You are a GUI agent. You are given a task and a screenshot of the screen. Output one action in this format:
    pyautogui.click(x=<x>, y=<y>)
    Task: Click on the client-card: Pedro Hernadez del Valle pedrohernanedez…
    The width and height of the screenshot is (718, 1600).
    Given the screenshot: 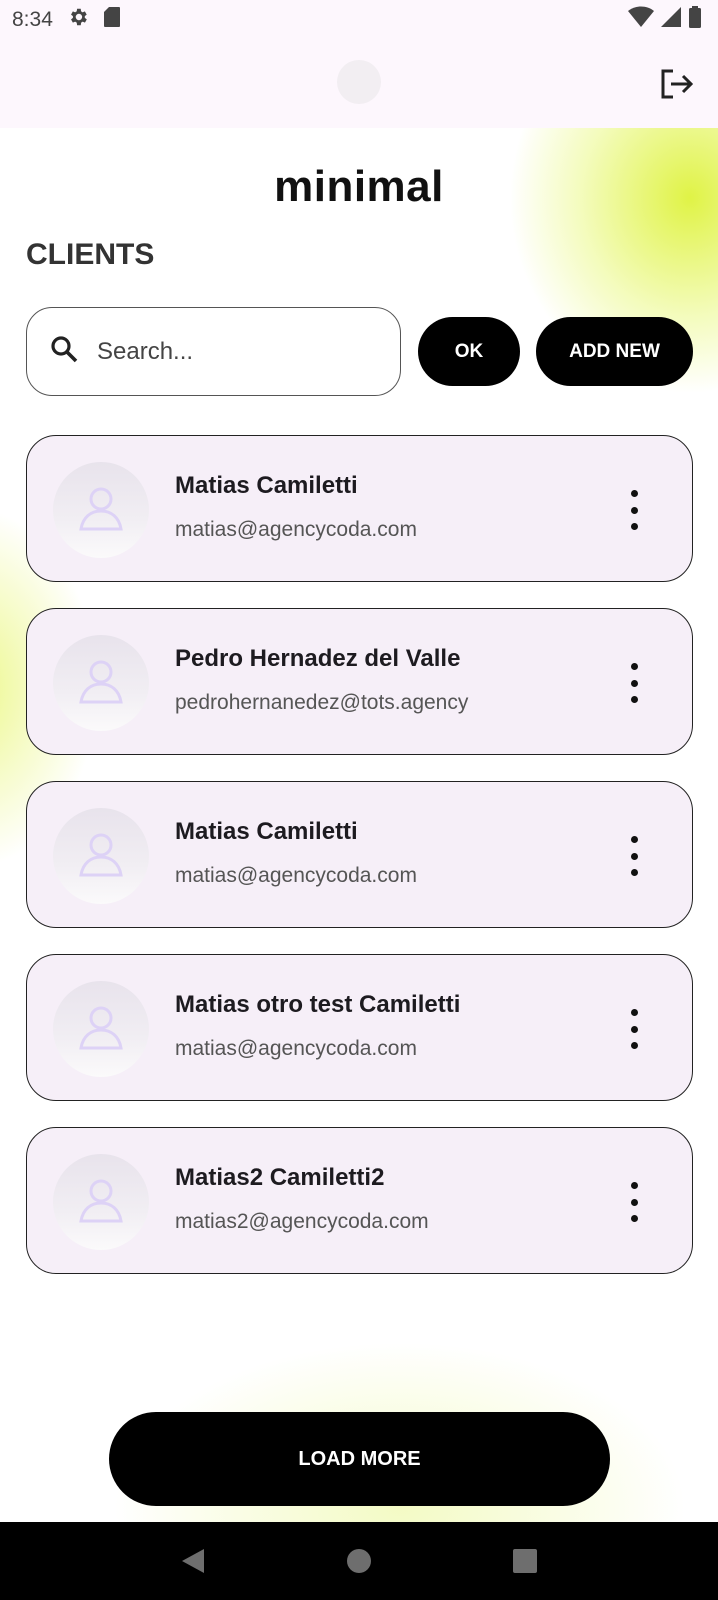 What is the action you would take?
    pyautogui.click(x=359, y=681)
    